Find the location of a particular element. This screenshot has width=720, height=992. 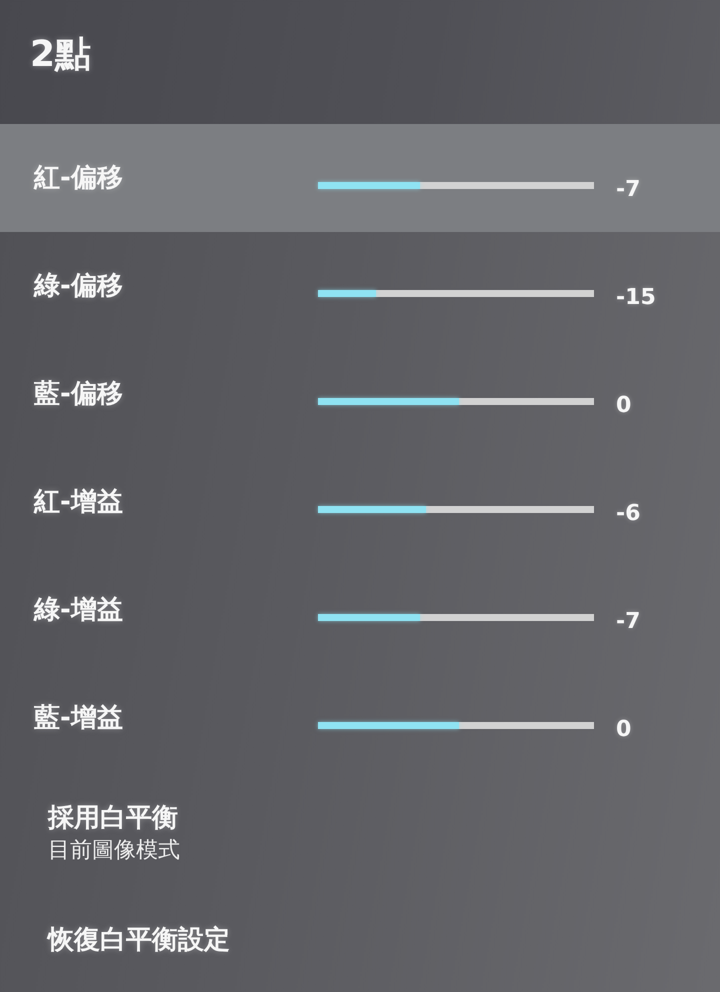

setting-label: 藍-偏移 is located at coordinates (79, 394).